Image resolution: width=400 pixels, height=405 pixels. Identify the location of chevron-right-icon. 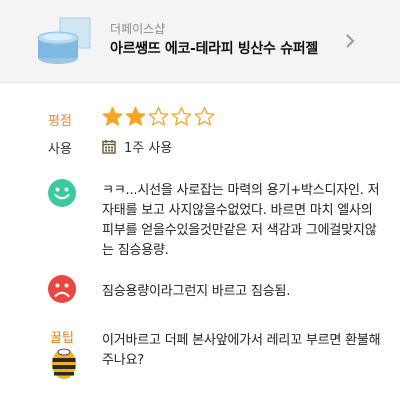
(350, 41).